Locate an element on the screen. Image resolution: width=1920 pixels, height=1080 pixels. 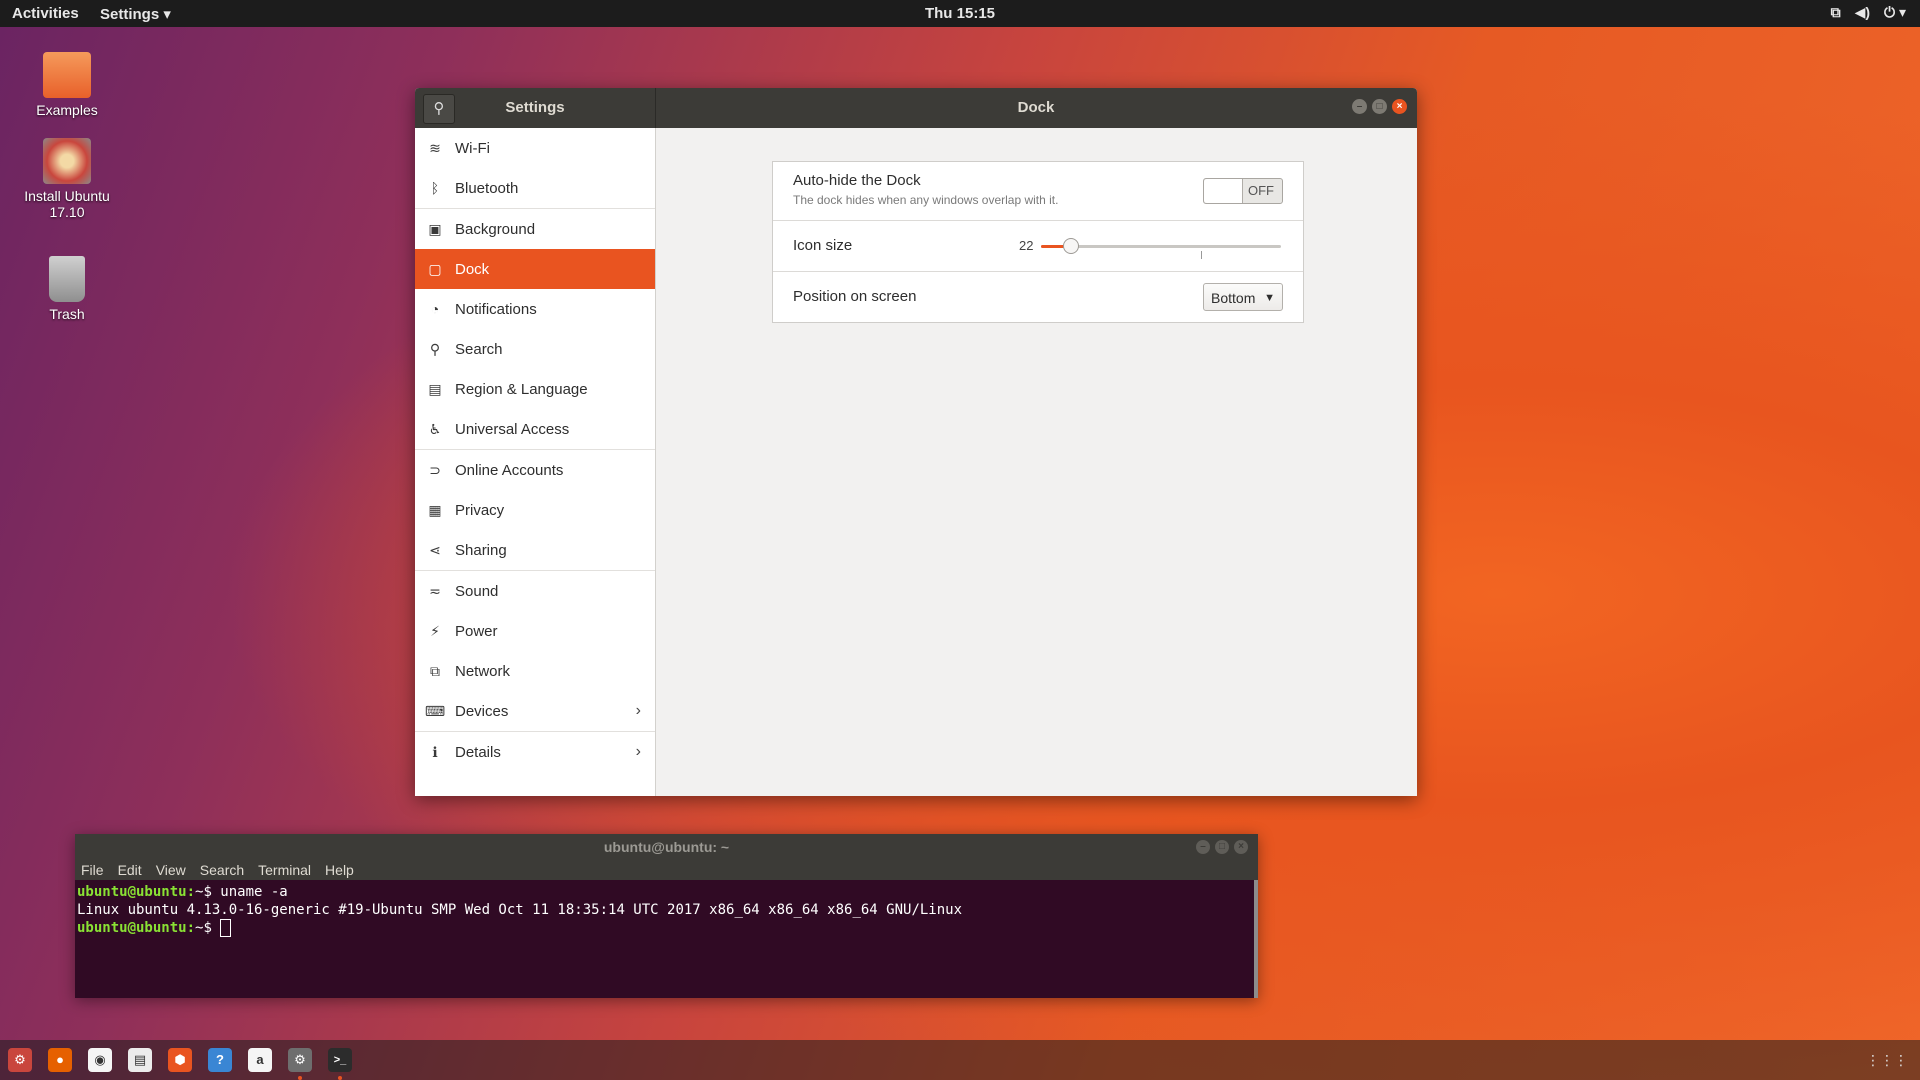
show-applications-icon: ⋮⋮⋮ is located at coordinates (1887, 1060).